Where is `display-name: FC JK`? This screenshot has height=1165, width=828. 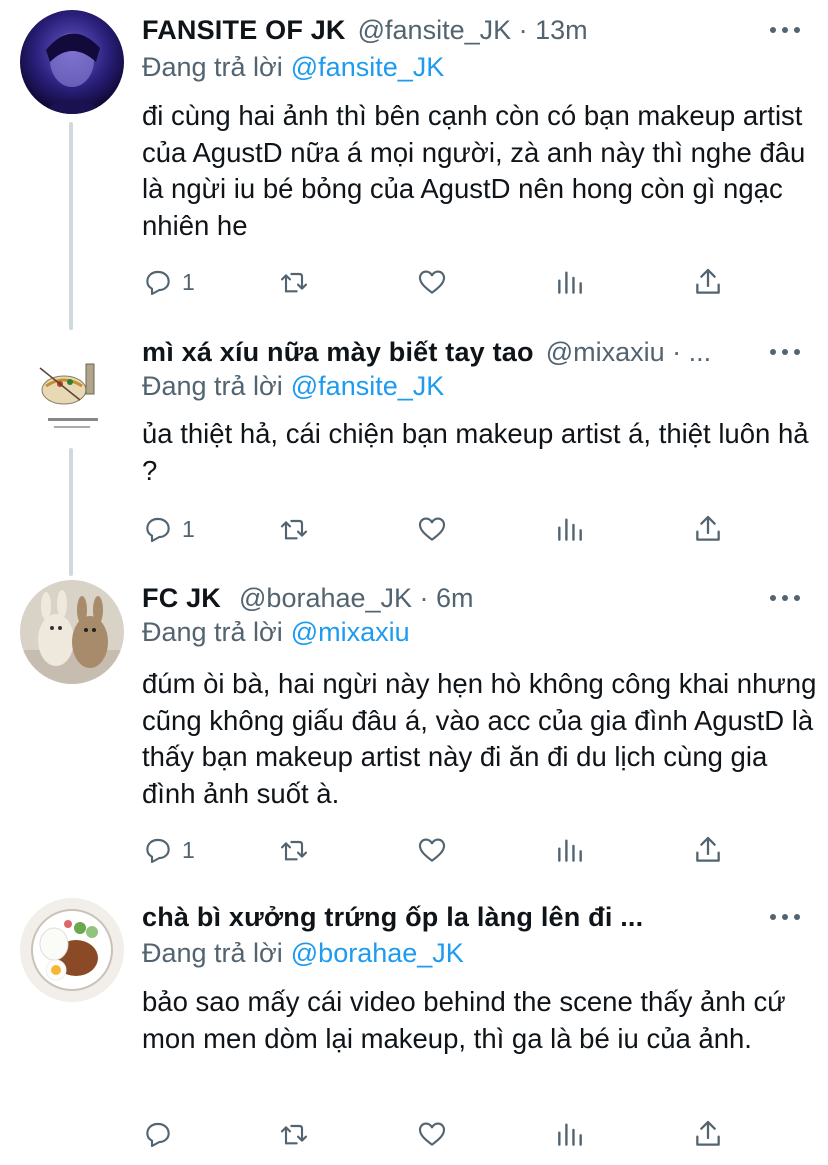 display-name: FC JK is located at coordinates (181, 598).